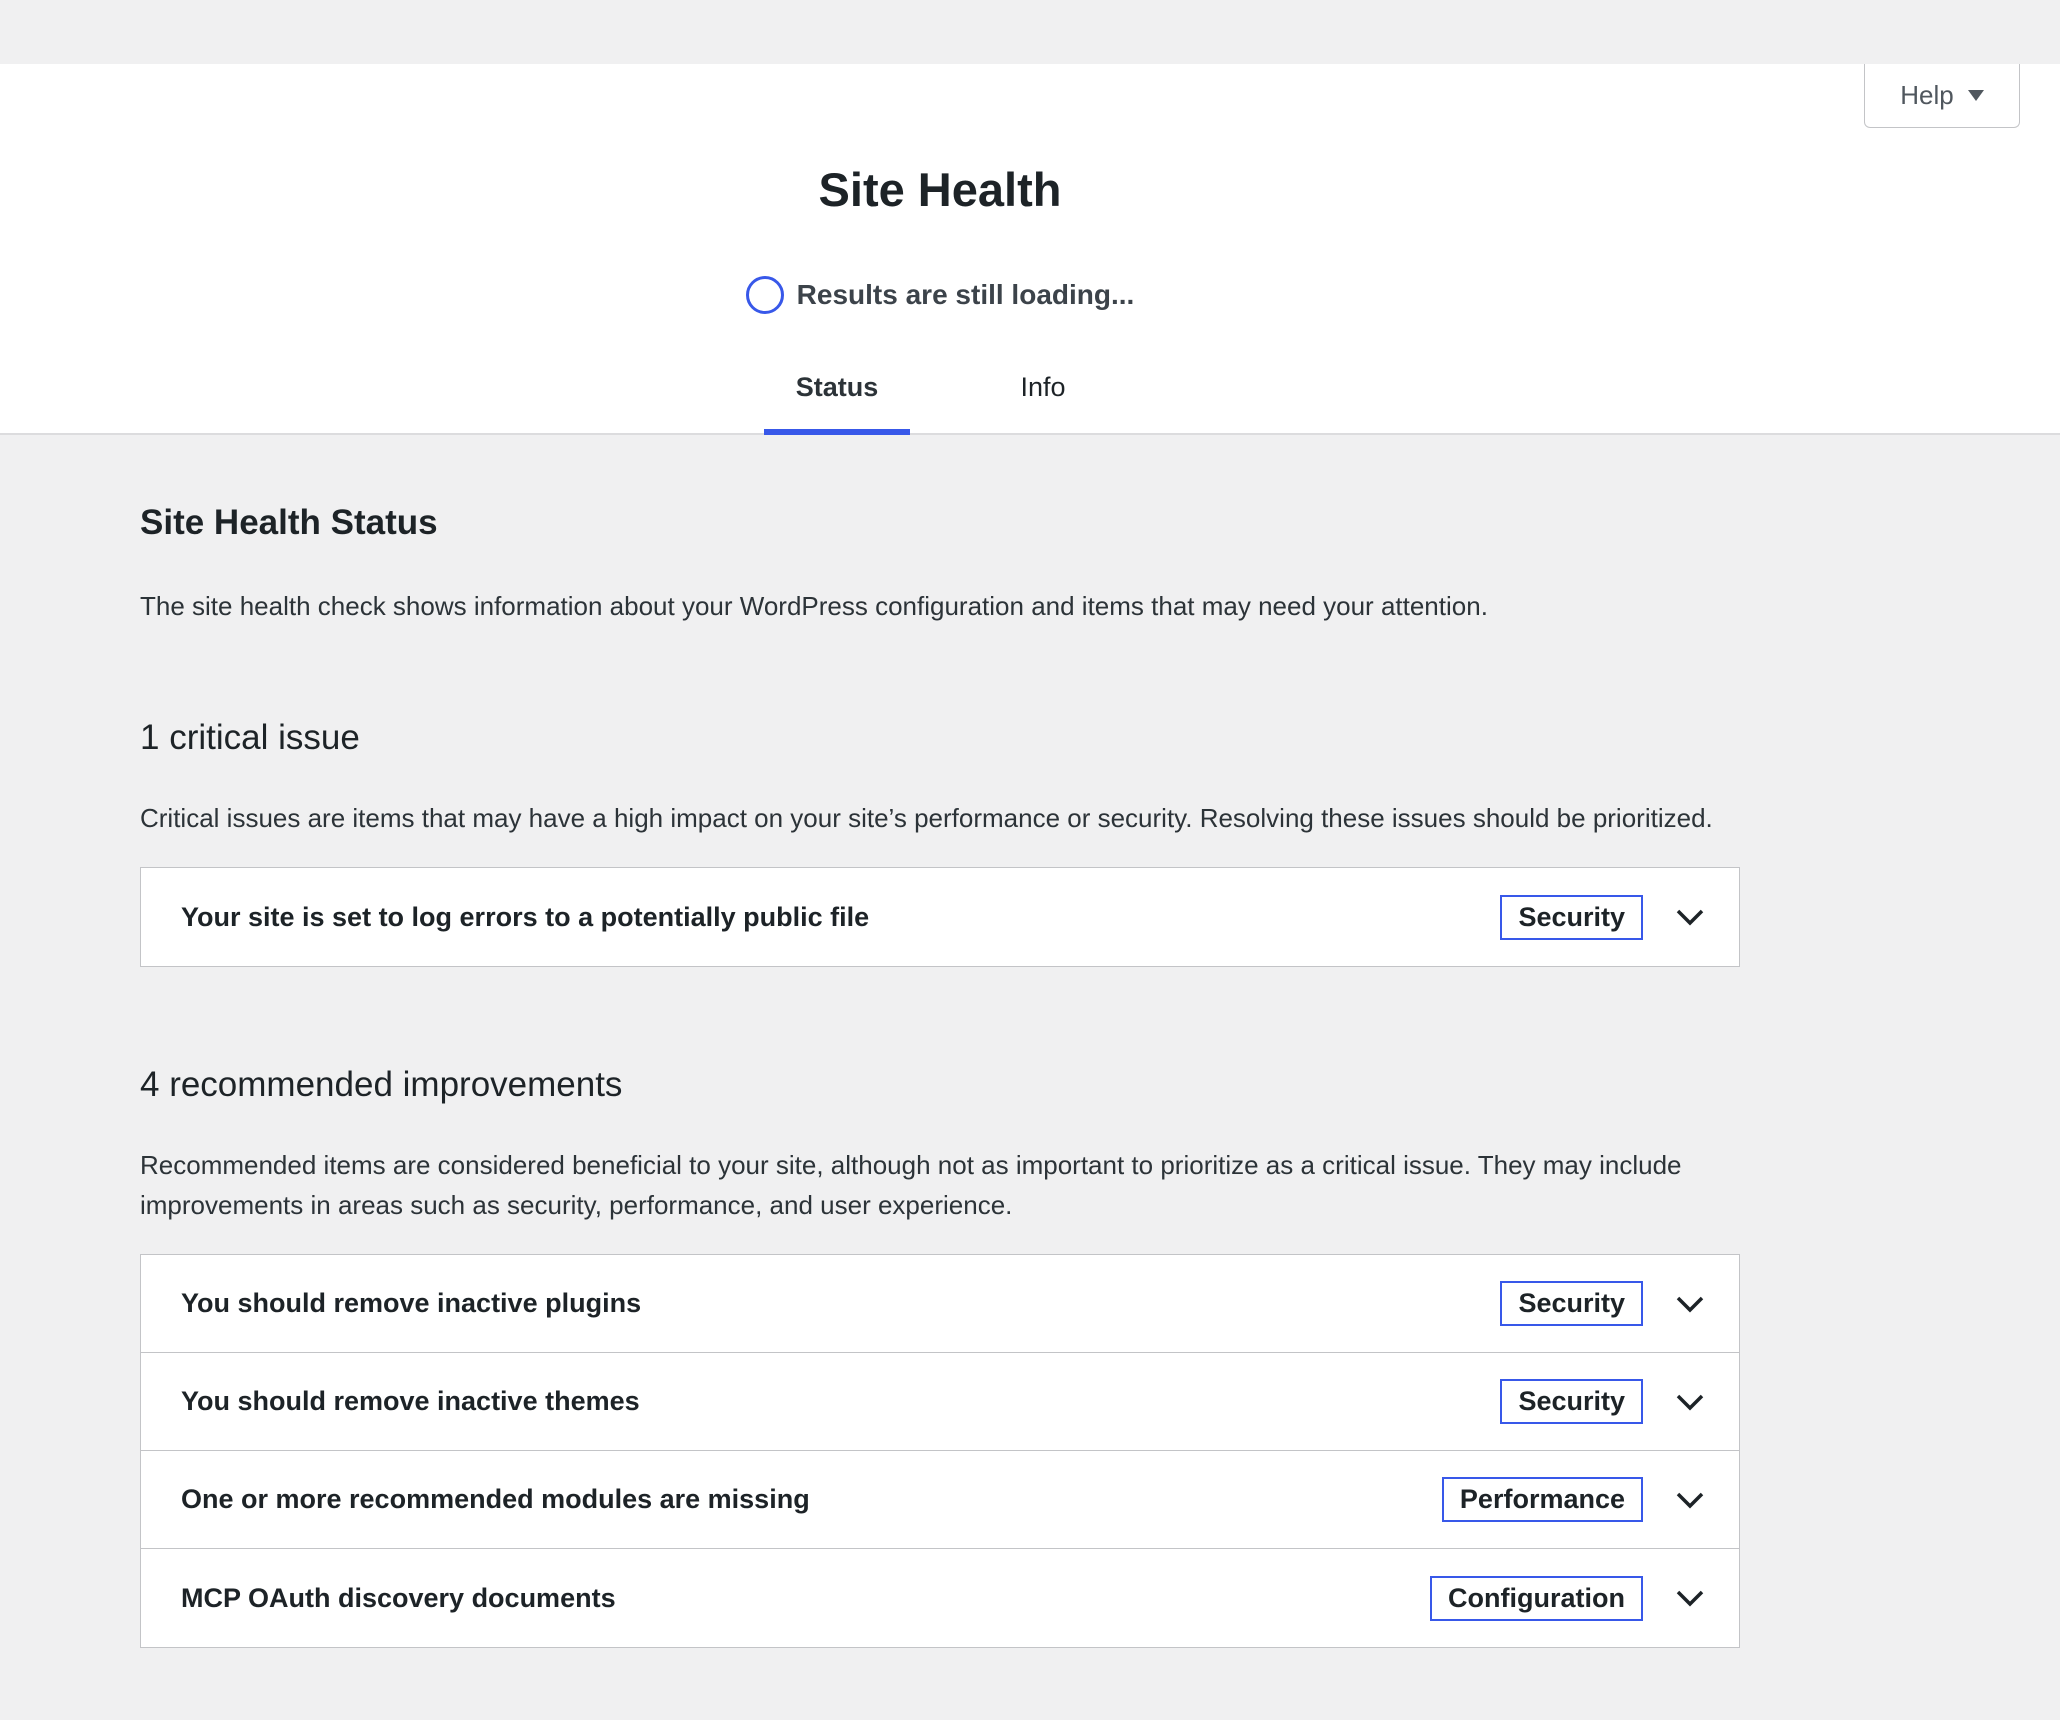  I want to click on tab-status: Status, so click(837, 399).